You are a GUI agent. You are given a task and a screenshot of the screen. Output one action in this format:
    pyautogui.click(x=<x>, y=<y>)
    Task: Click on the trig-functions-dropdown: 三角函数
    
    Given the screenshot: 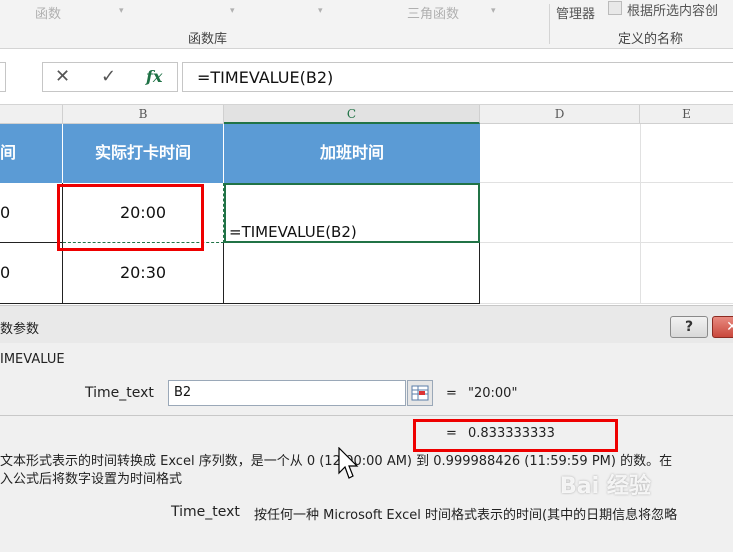 What is the action you would take?
    pyautogui.click(x=433, y=12)
    